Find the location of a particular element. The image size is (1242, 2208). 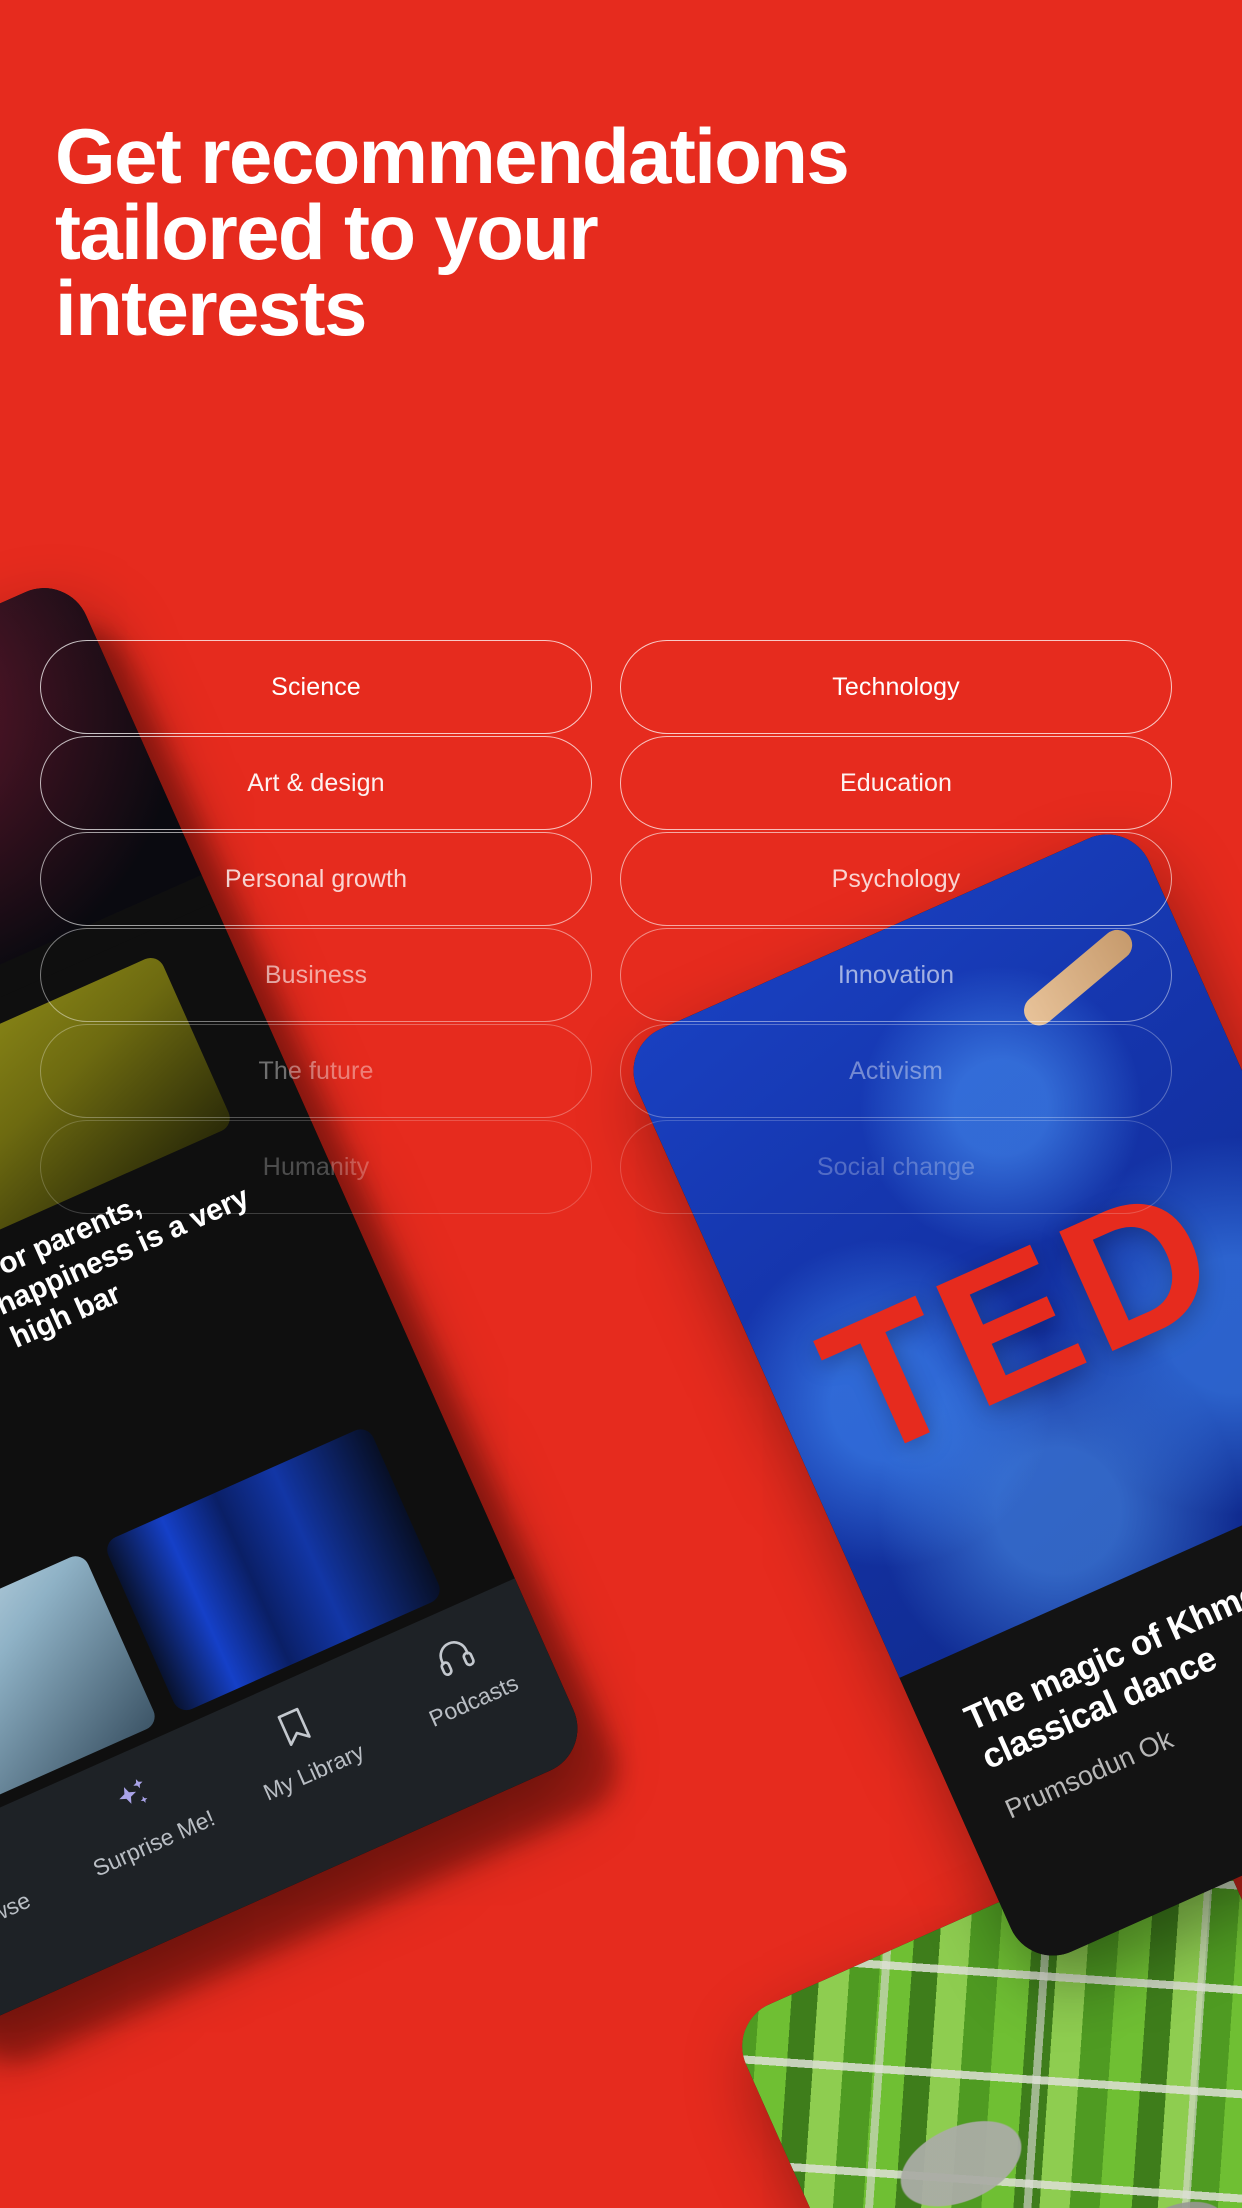

interest-chip-technology: Technology is located at coordinates (896, 687).